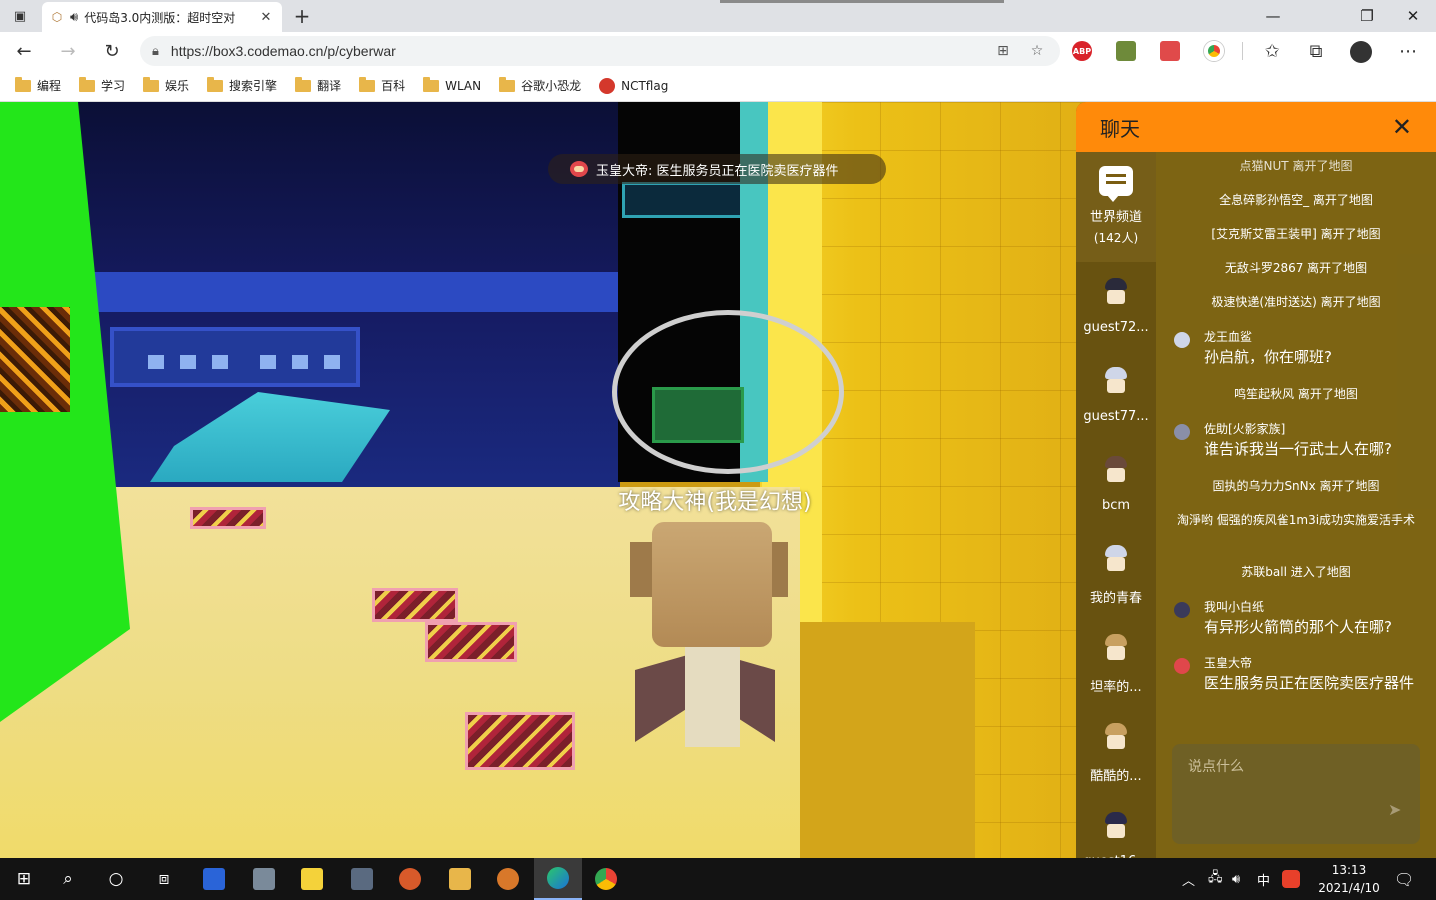  Describe the element at coordinates (606, 879) in the screenshot. I see `chrome-icon` at that location.